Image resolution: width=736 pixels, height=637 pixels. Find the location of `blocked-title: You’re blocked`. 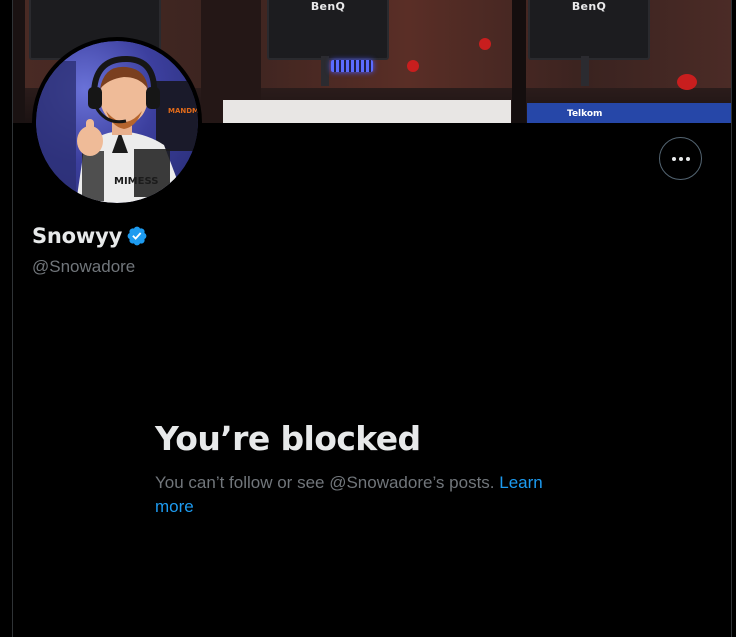

blocked-title: You’re blocked is located at coordinates (288, 438).